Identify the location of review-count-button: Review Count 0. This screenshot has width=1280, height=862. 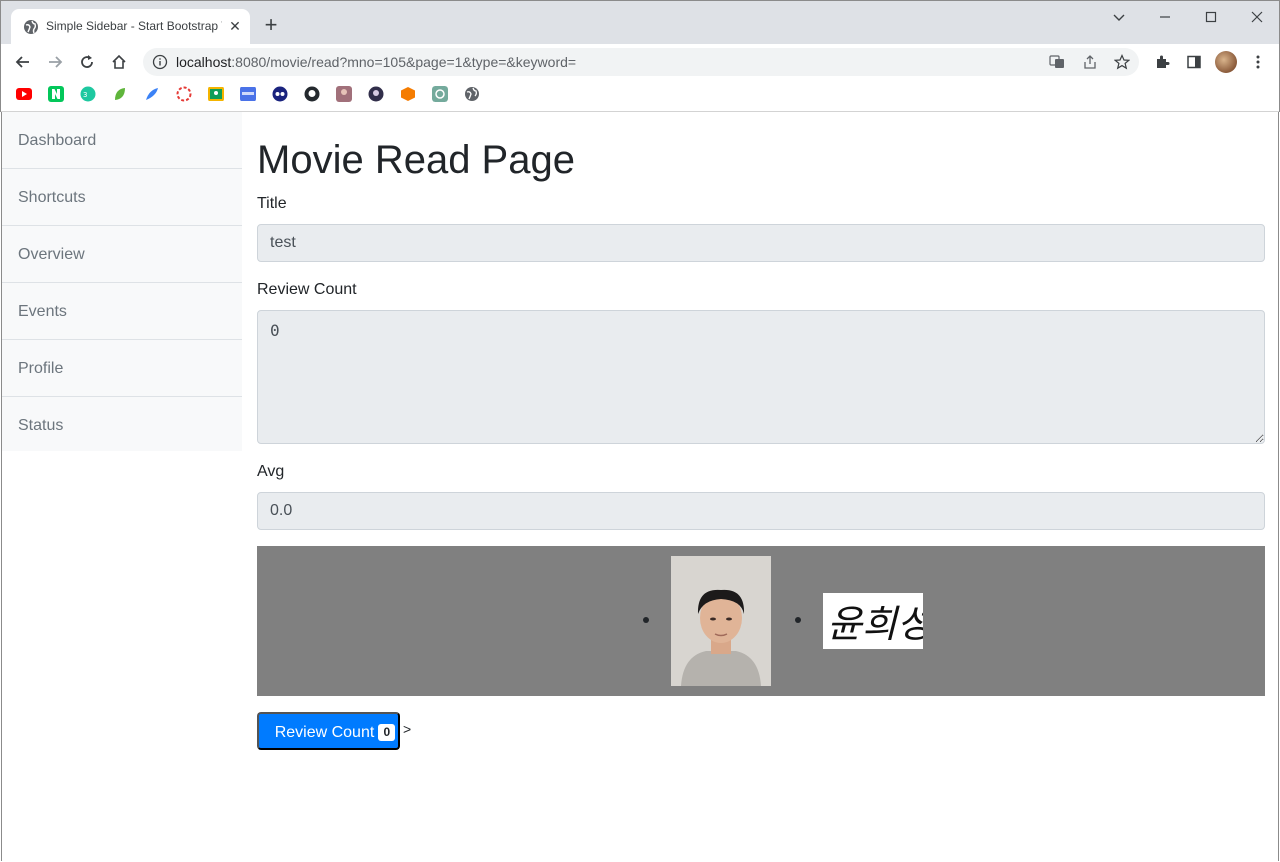
(328, 731).